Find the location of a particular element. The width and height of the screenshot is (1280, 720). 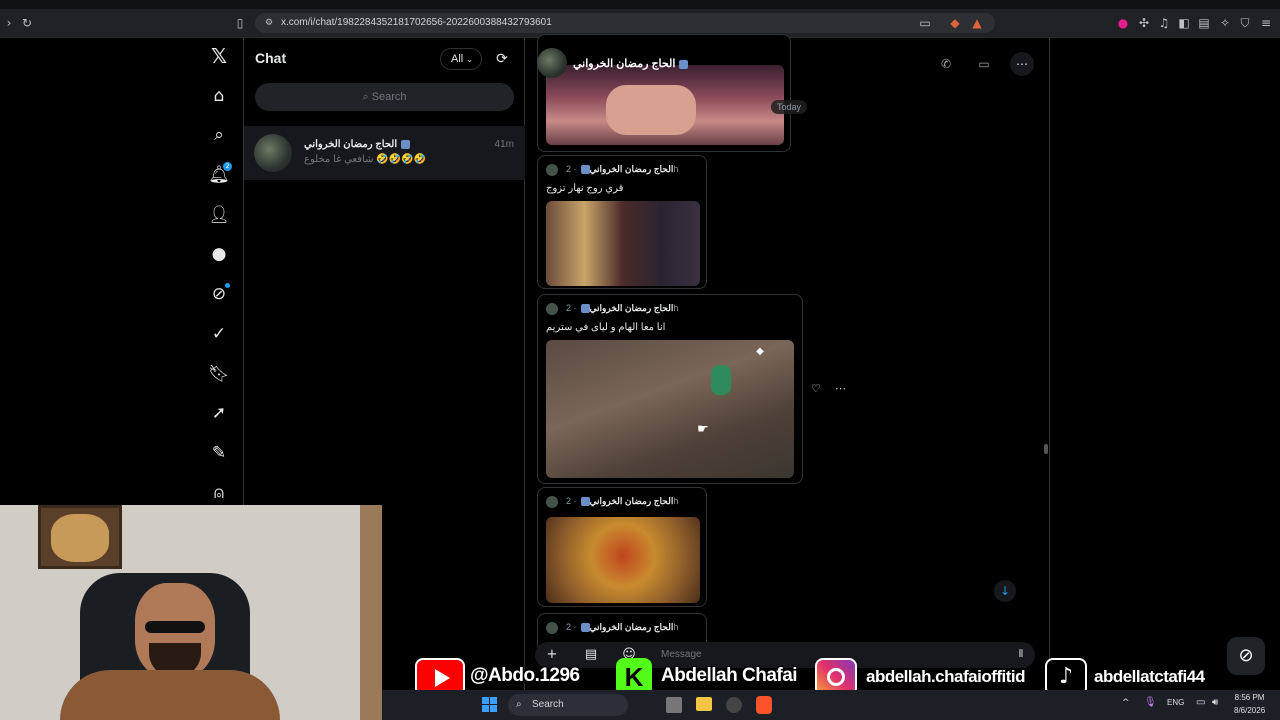

conversation-header-name: الحاج رمضان الخرواني is located at coordinates (631, 63).